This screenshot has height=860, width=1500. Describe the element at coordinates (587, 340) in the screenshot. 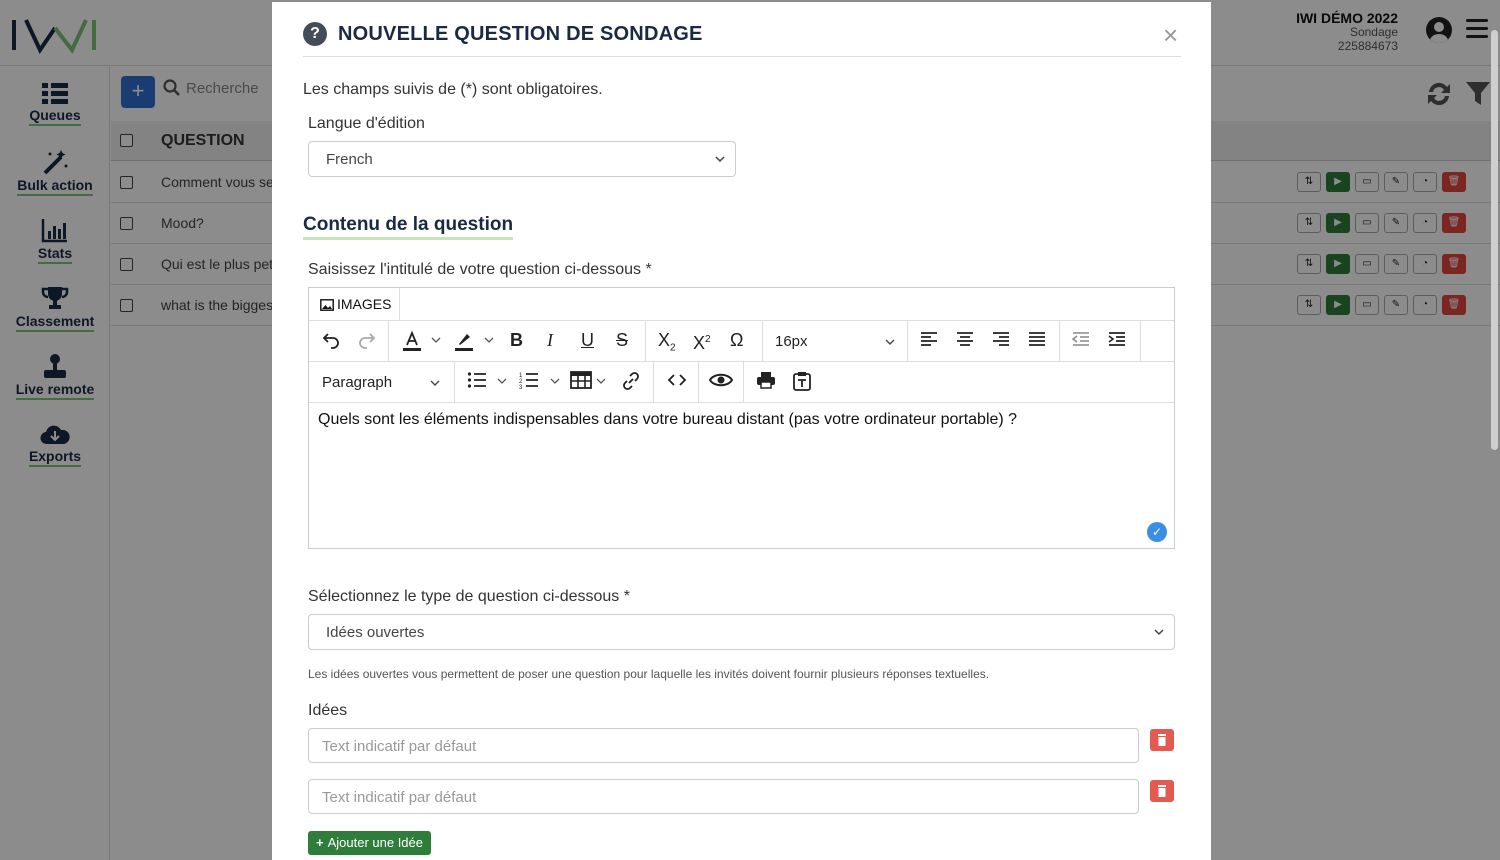

I see `underline-icon: U` at that location.